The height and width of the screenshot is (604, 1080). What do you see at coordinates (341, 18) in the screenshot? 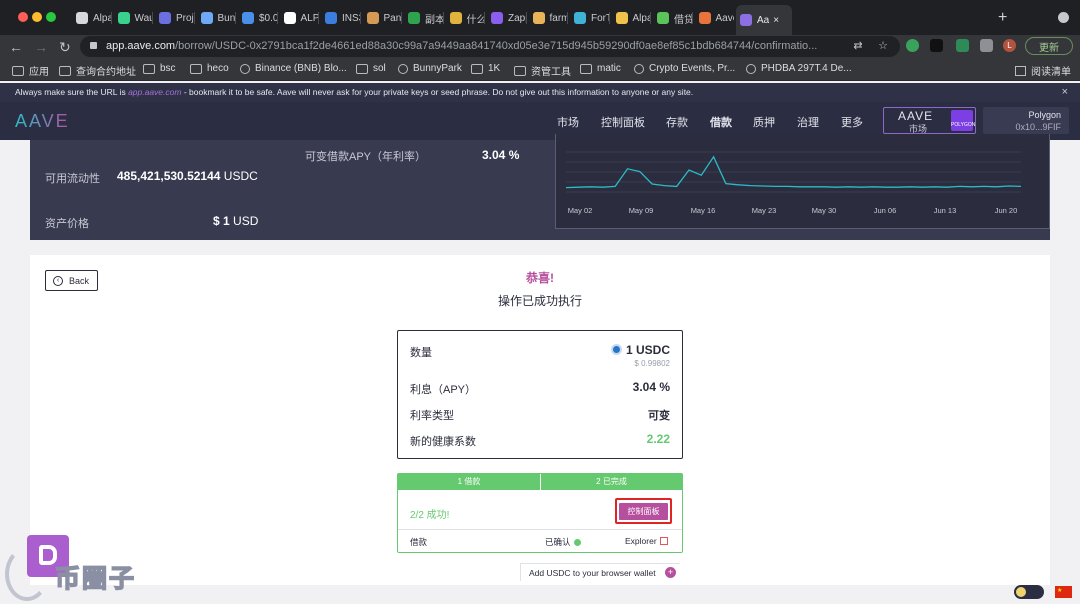
I see `browser-tab: INS3` at bounding box center [341, 18].